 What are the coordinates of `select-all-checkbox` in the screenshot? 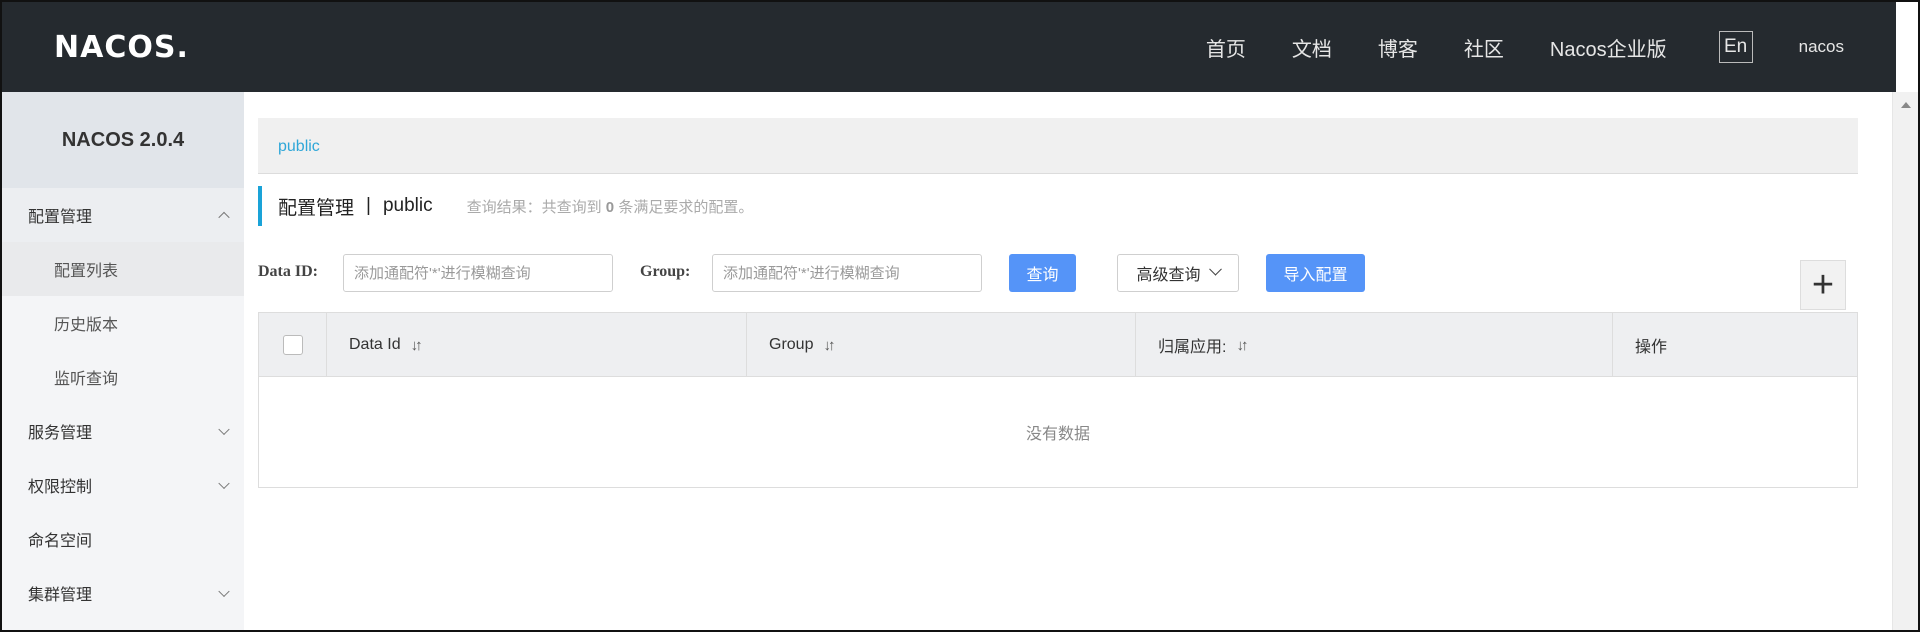 It's located at (292, 345).